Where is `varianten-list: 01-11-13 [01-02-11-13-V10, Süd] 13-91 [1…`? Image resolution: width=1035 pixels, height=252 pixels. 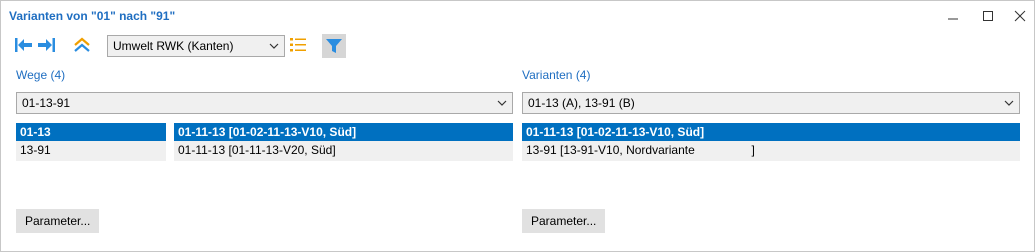 varianten-list: 01-11-13 [01-02-11-13-V10, Süd] 13-91 [1… is located at coordinates (771, 142).